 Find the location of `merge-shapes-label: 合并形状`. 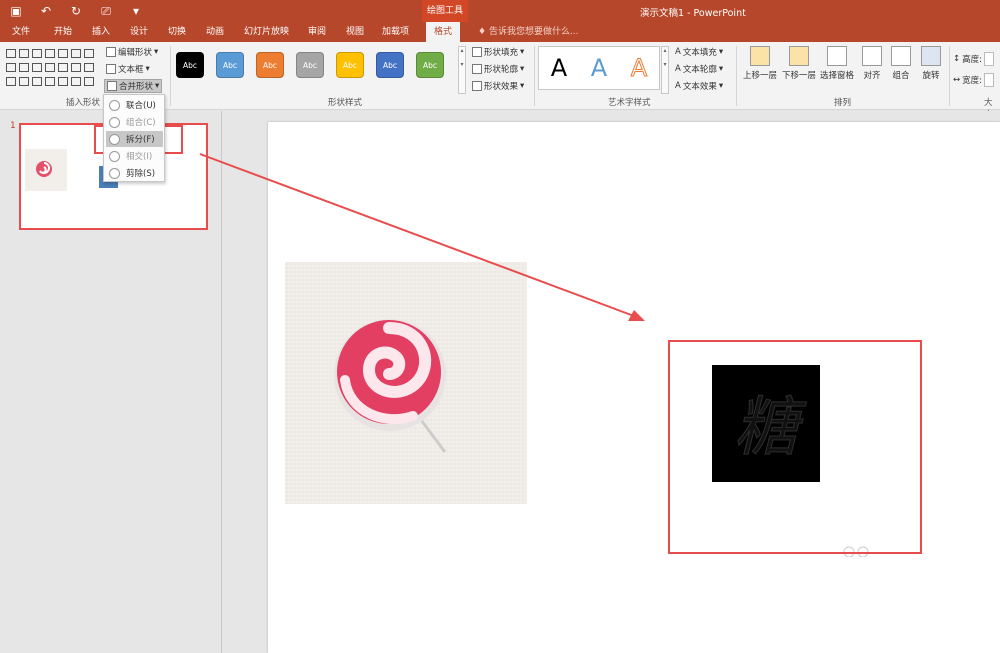

merge-shapes-label: 合并形状 is located at coordinates (136, 87).